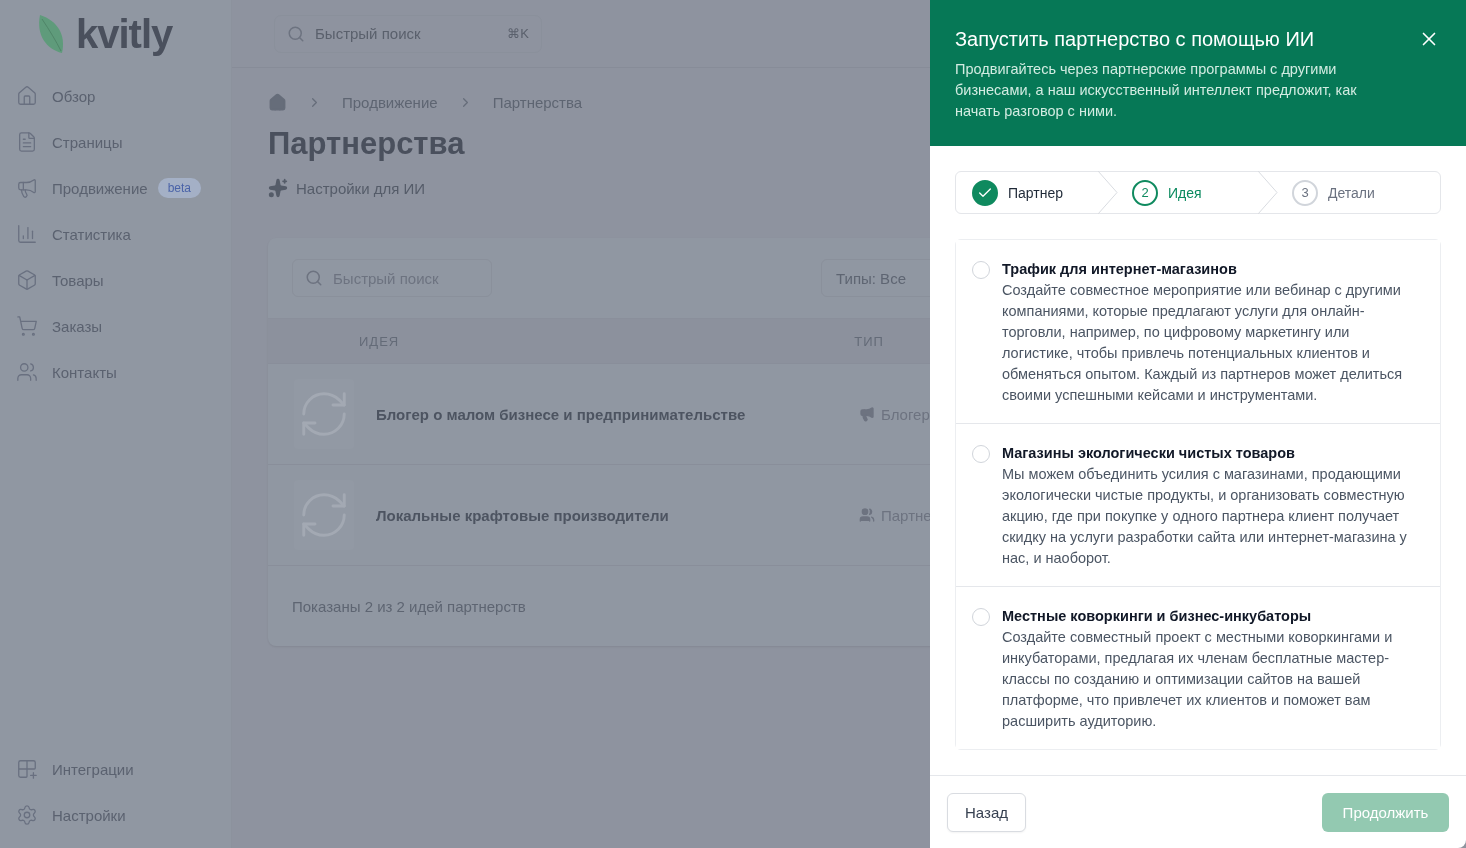 The image size is (1466, 848). Describe the element at coordinates (561, 414) in the screenshot. I see `idea-name: Блогер о малом бизнесе и предпринимательстве` at that location.